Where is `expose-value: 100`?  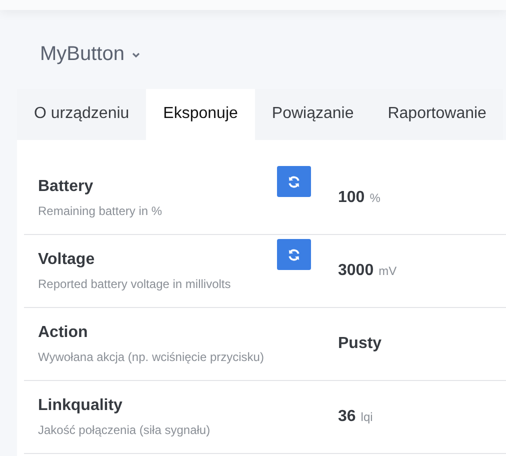 expose-value: 100 is located at coordinates (351, 198).